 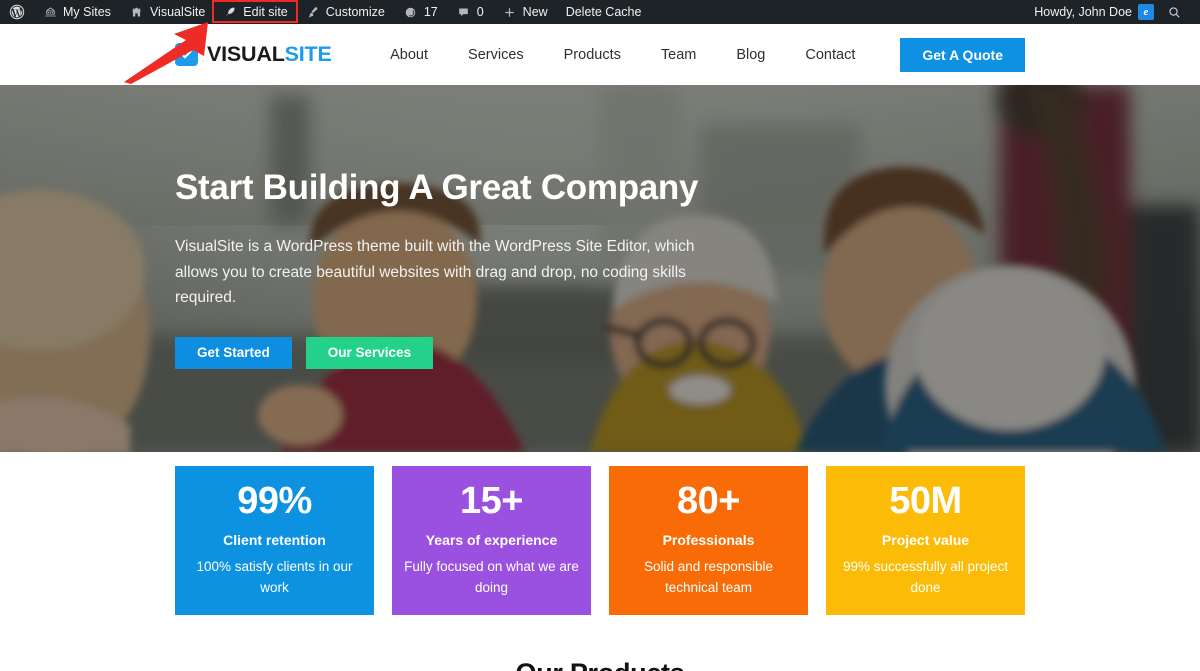 I want to click on admin-bar-label-my-sites: My Sites, so click(x=87, y=12).